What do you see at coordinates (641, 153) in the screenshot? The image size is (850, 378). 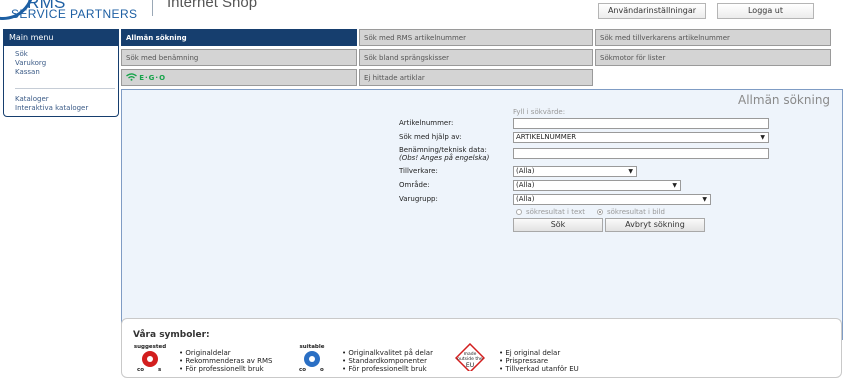 I see `description-input` at bounding box center [641, 153].